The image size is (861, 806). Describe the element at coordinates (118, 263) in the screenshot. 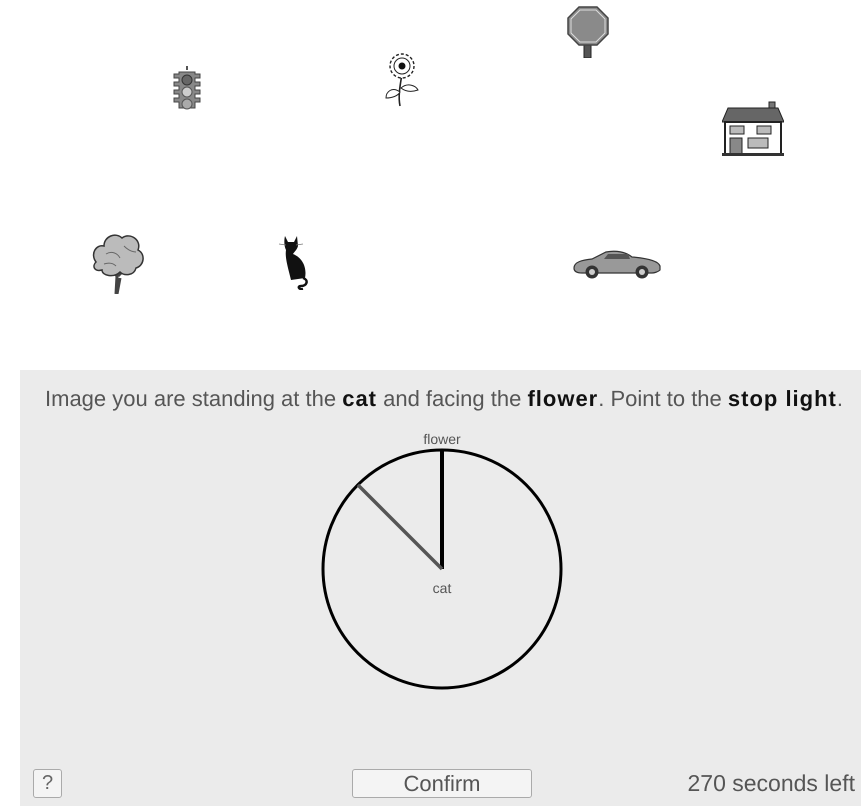

I see `tree-icon` at that location.